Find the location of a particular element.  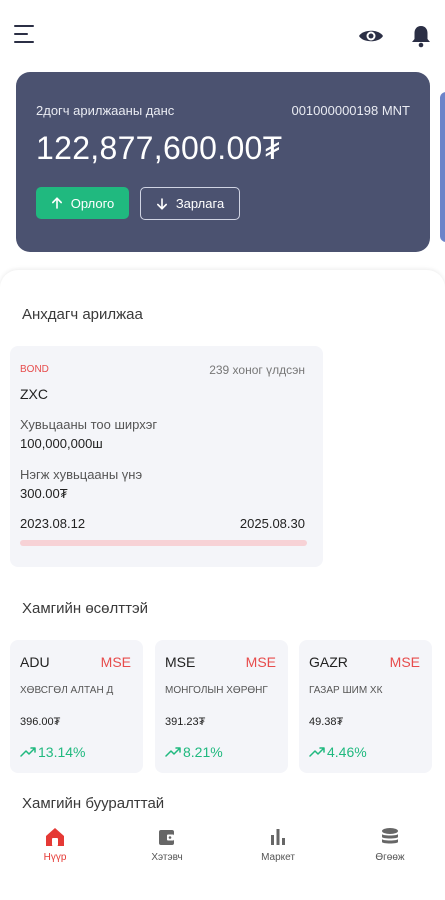

bond-quantity-label: Хувьцааны тоо ширхэг is located at coordinates (89, 424).